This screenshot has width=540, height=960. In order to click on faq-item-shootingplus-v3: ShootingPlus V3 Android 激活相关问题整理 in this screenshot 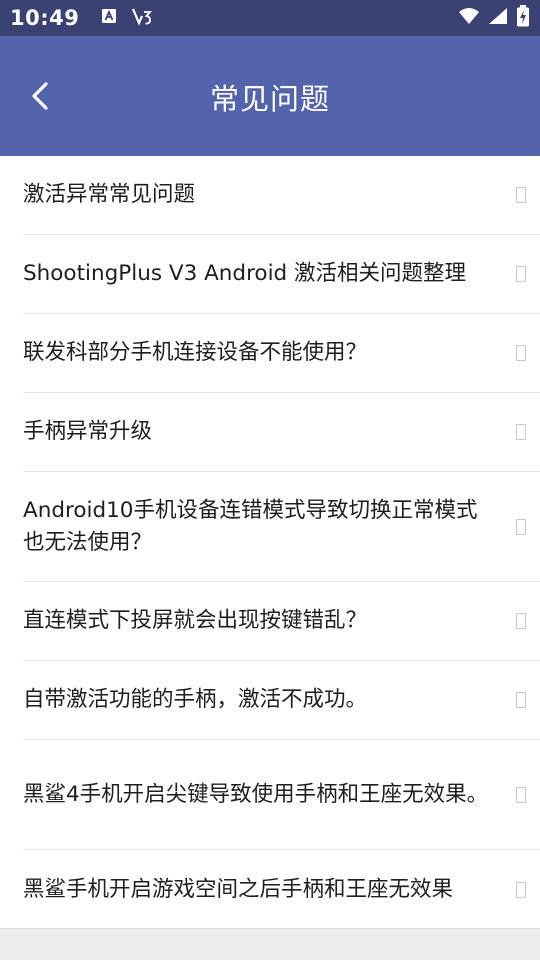, I will do `click(281, 274)`.